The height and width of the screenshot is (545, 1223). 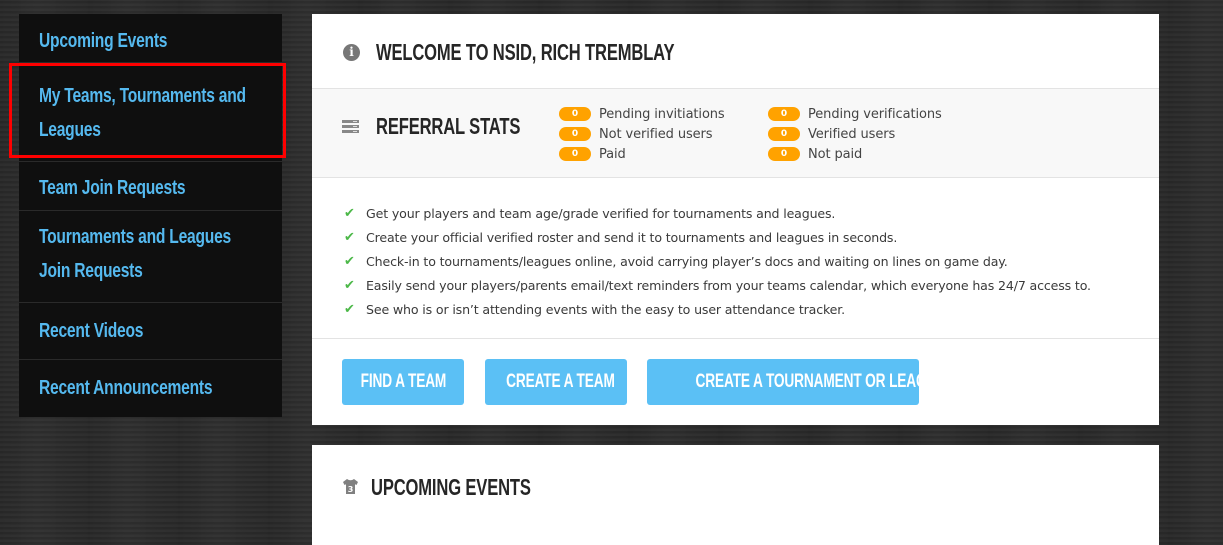 What do you see at coordinates (642, 154) in the screenshot?
I see `stat-row: 0 Paid` at bounding box center [642, 154].